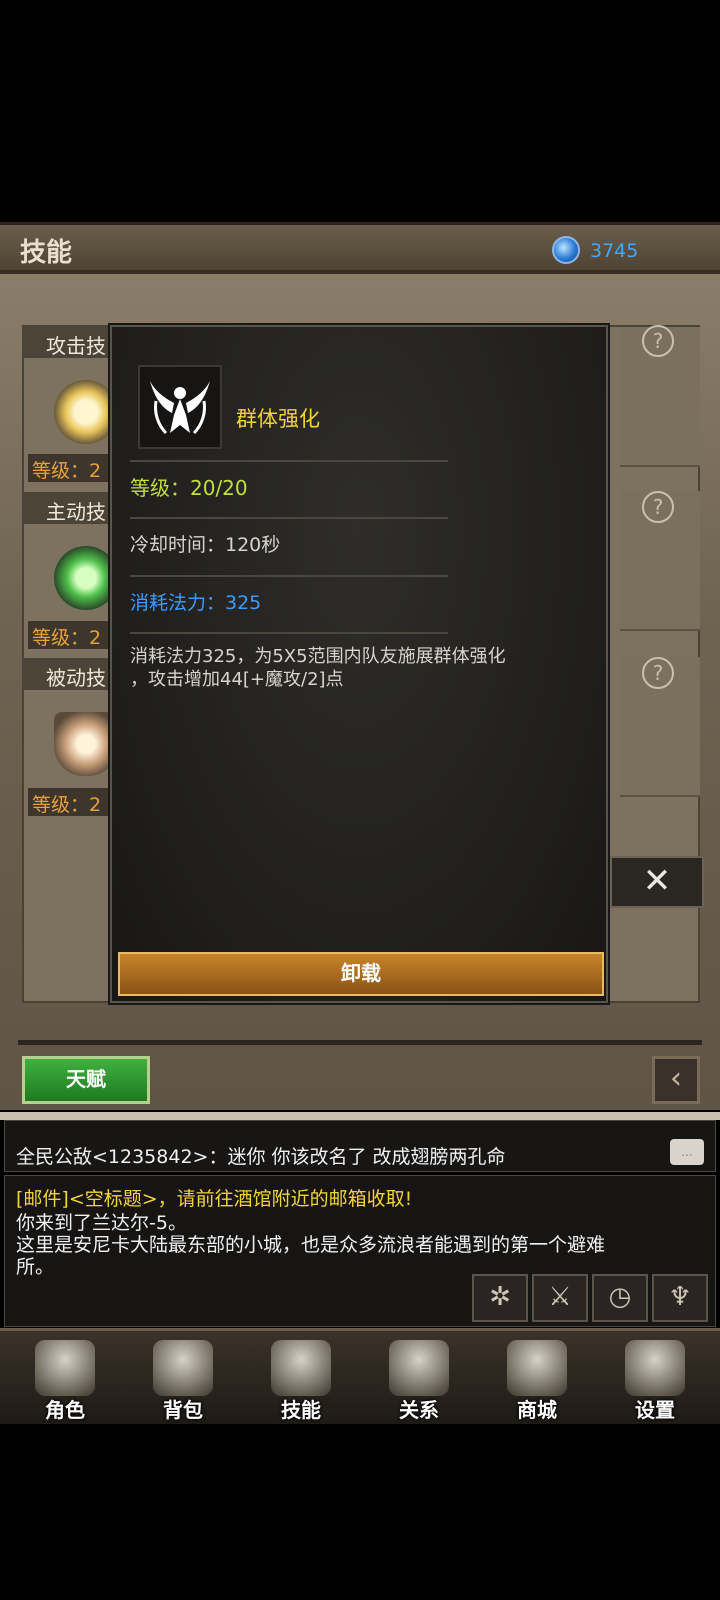 This screenshot has height=1600, width=720. Describe the element at coordinates (86, 578) in the screenshot. I see `vortex-skill-icon` at that location.